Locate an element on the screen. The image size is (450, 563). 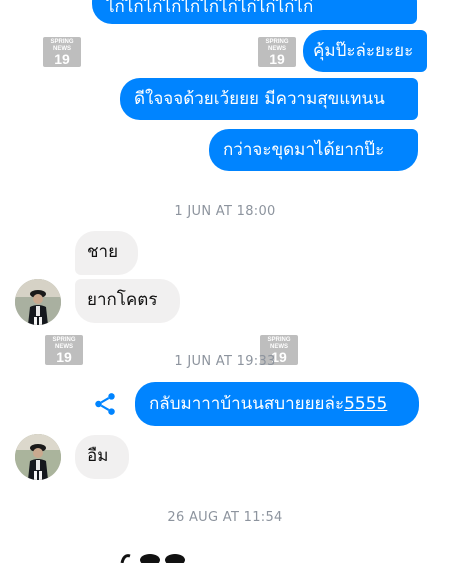
message-text: คุ้มป๊ะล่ะยะยะ is located at coordinates (363, 51).